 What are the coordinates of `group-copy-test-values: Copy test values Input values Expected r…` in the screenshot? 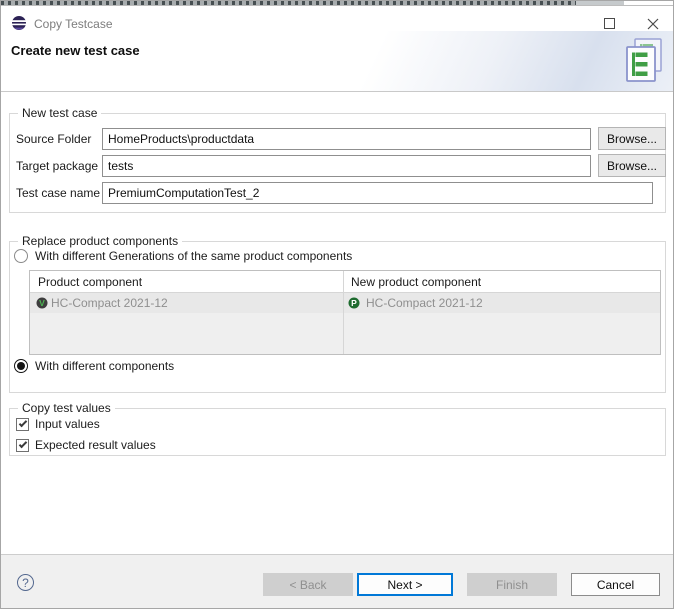 It's located at (337, 428).